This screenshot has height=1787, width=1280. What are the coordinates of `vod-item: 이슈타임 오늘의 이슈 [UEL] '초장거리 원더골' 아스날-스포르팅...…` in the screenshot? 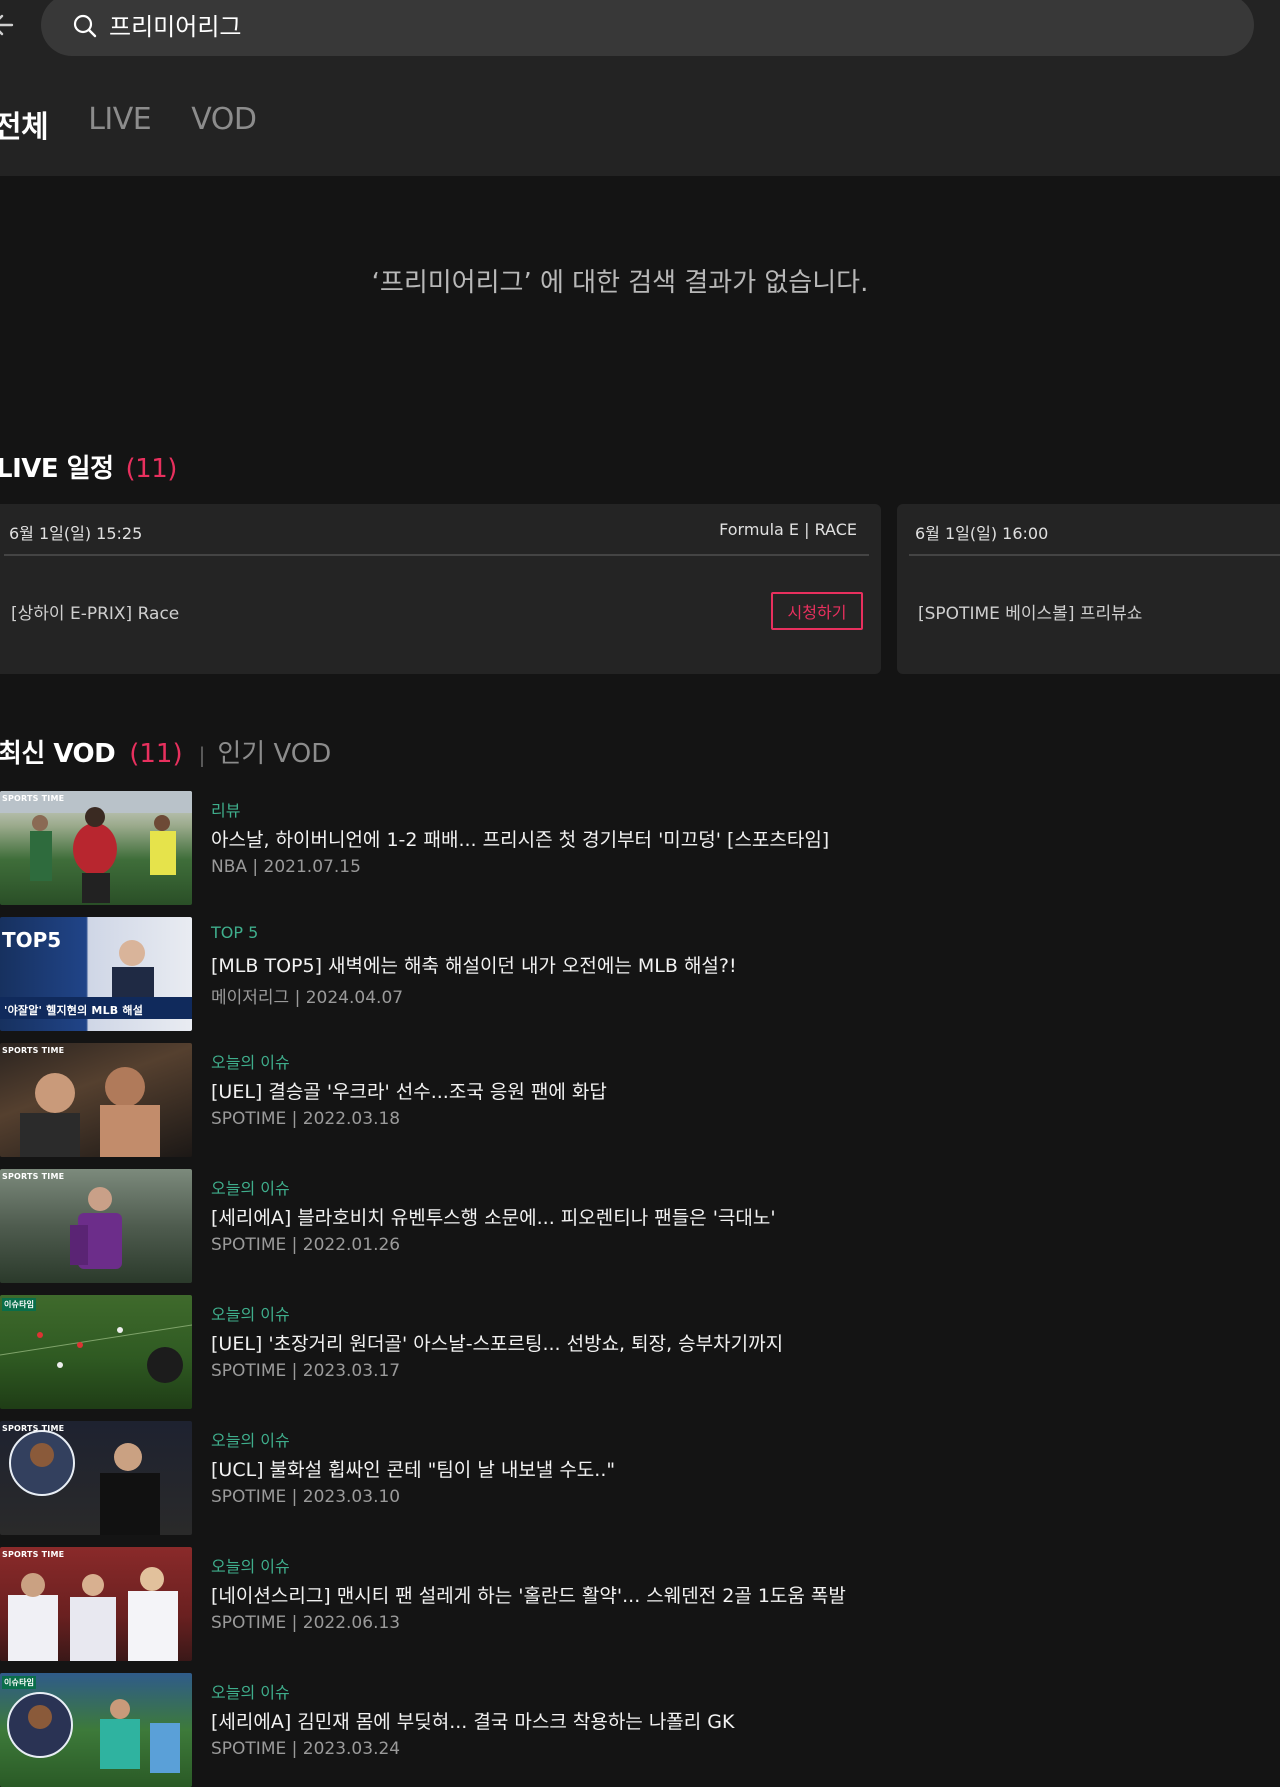 It's located at (640, 1352).